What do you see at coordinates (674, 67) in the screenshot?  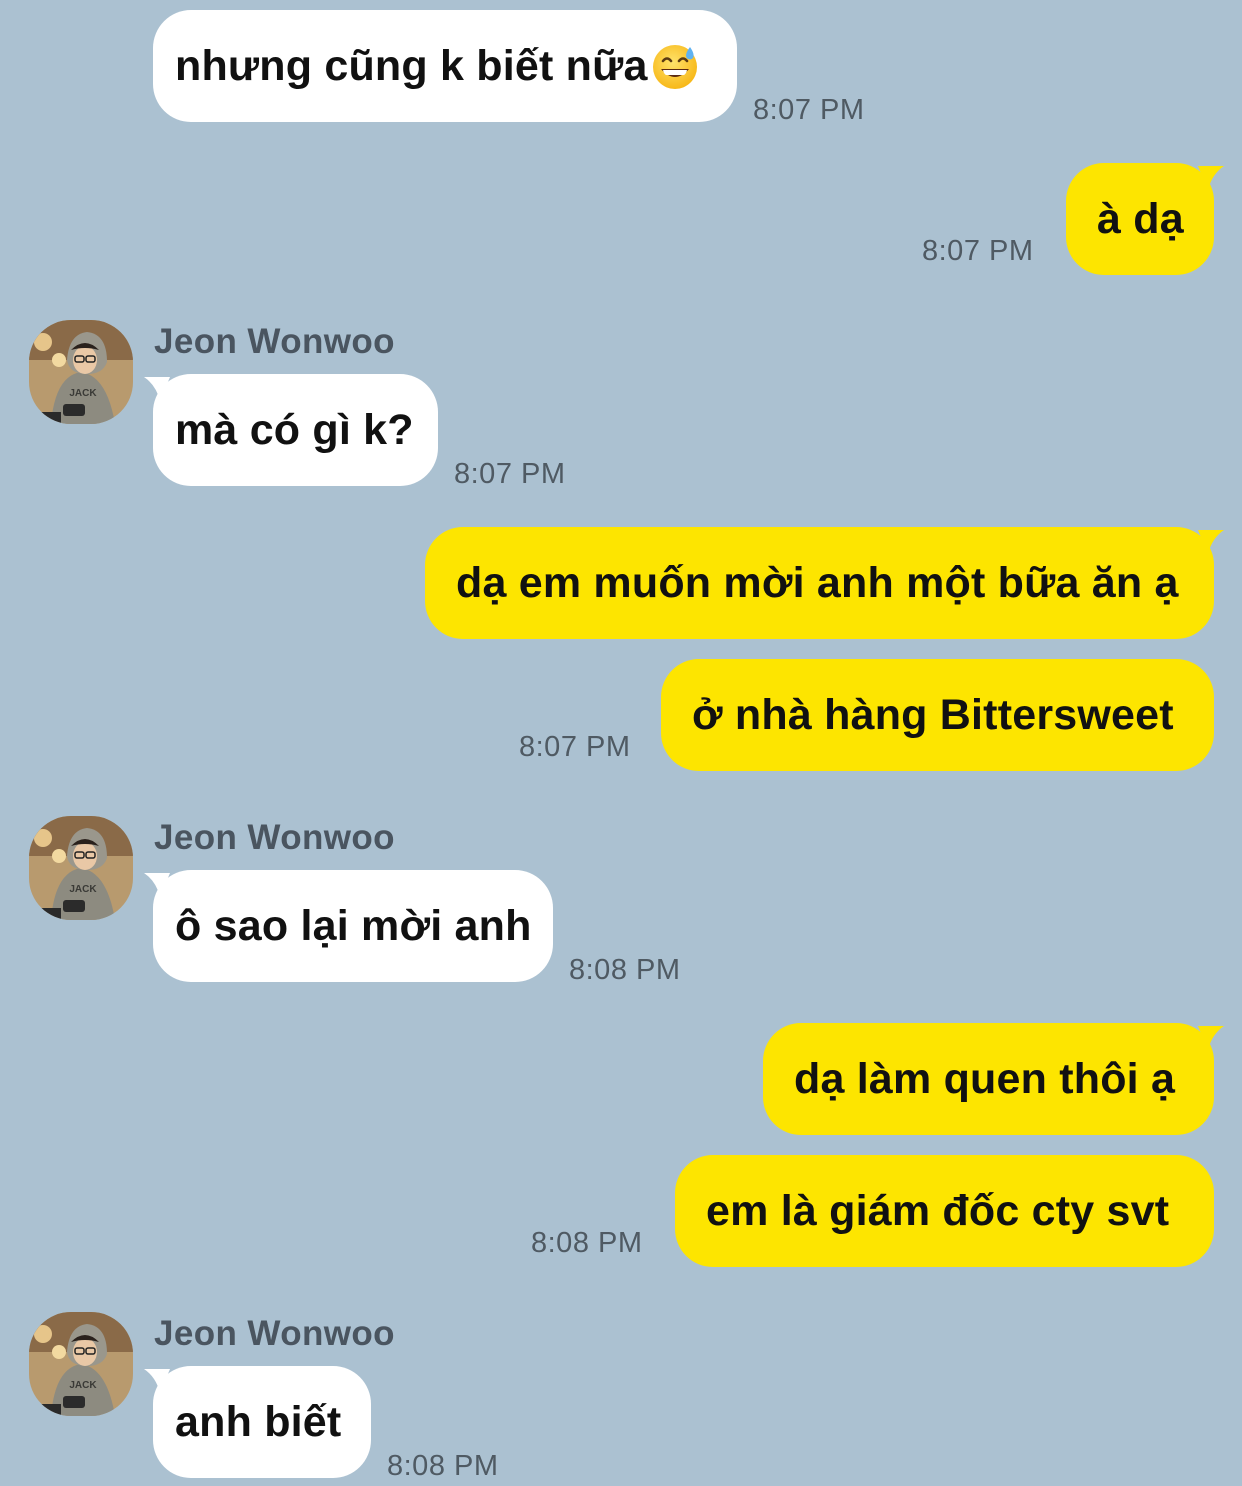 I see `grinning-sweat-emoji-icon` at bounding box center [674, 67].